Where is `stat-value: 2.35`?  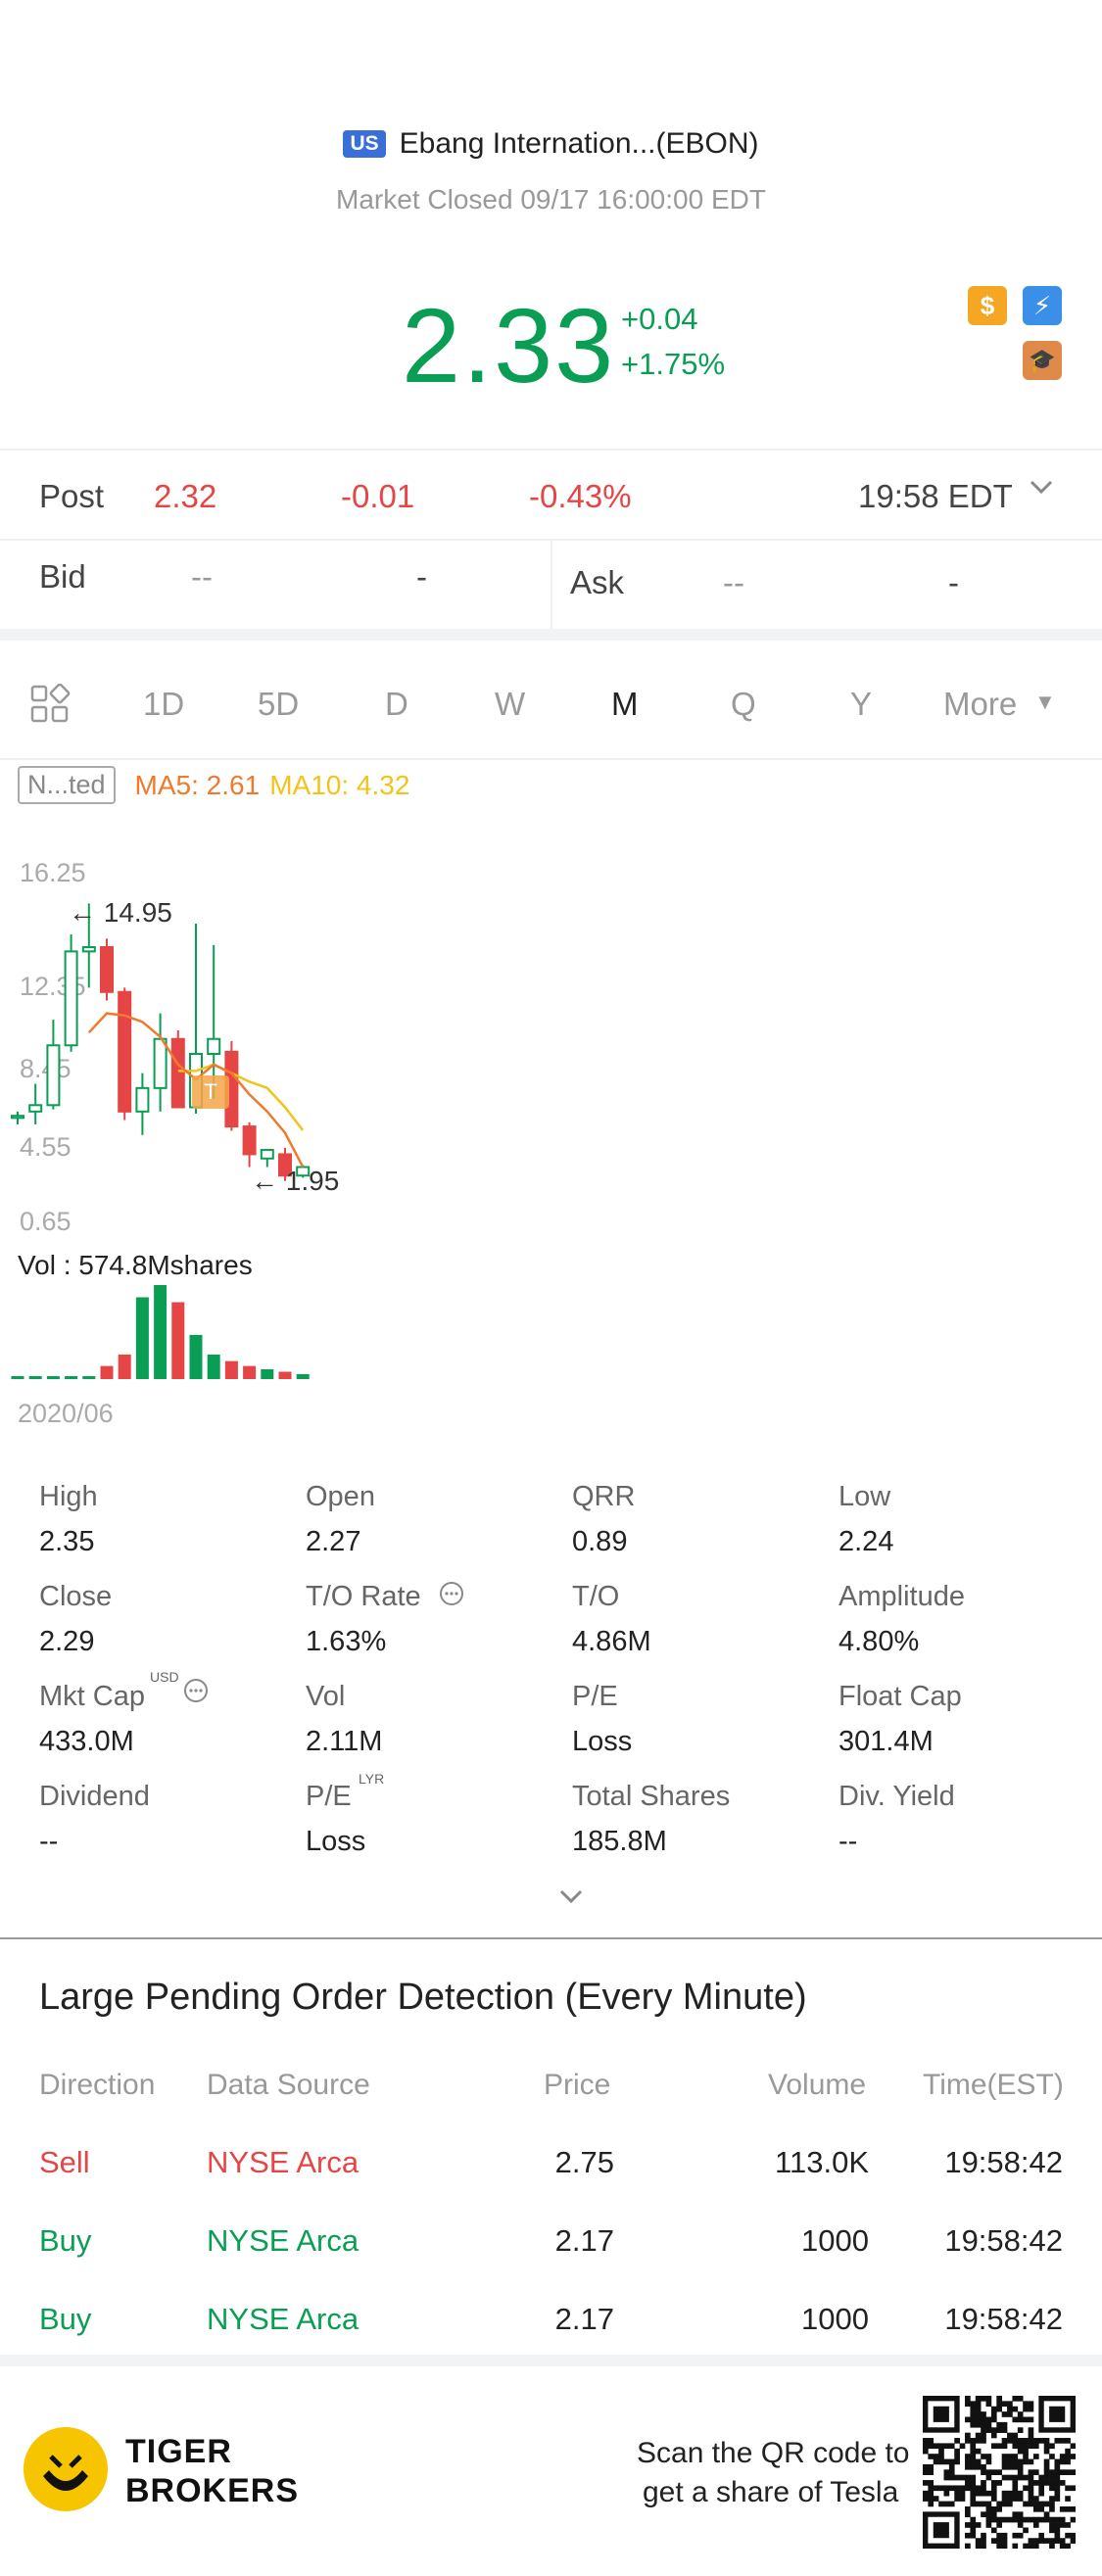
stat-value: 2.35 is located at coordinates (67, 1542).